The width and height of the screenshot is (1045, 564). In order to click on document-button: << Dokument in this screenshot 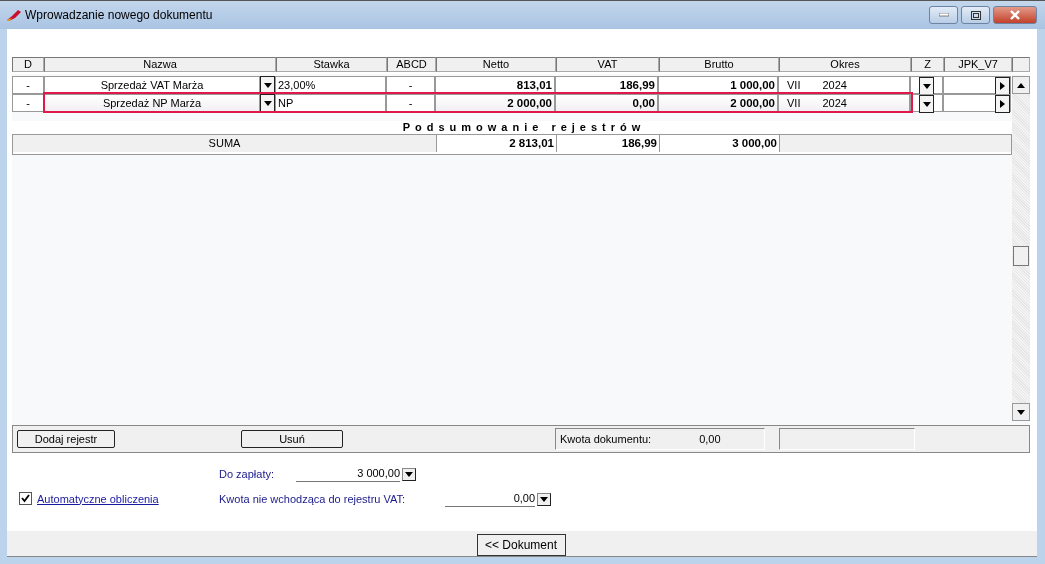, I will do `click(521, 545)`.